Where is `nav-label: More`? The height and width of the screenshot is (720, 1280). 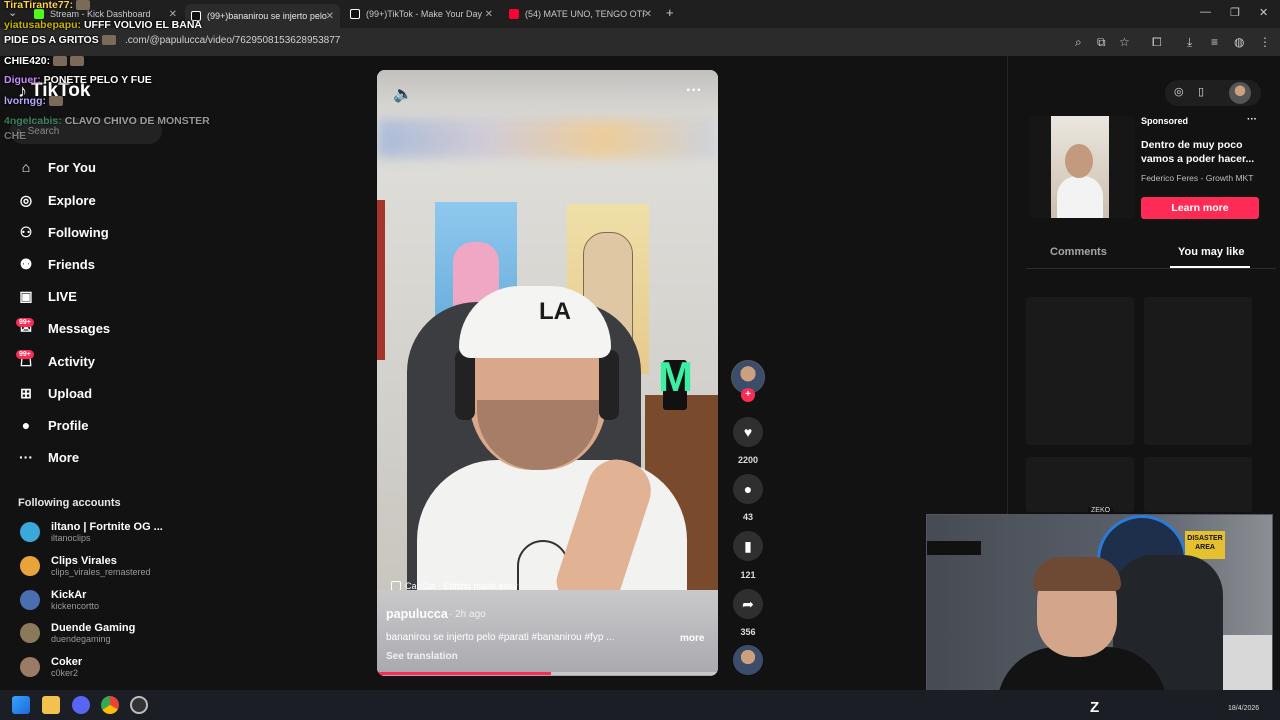 nav-label: More is located at coordinates (64, 457).